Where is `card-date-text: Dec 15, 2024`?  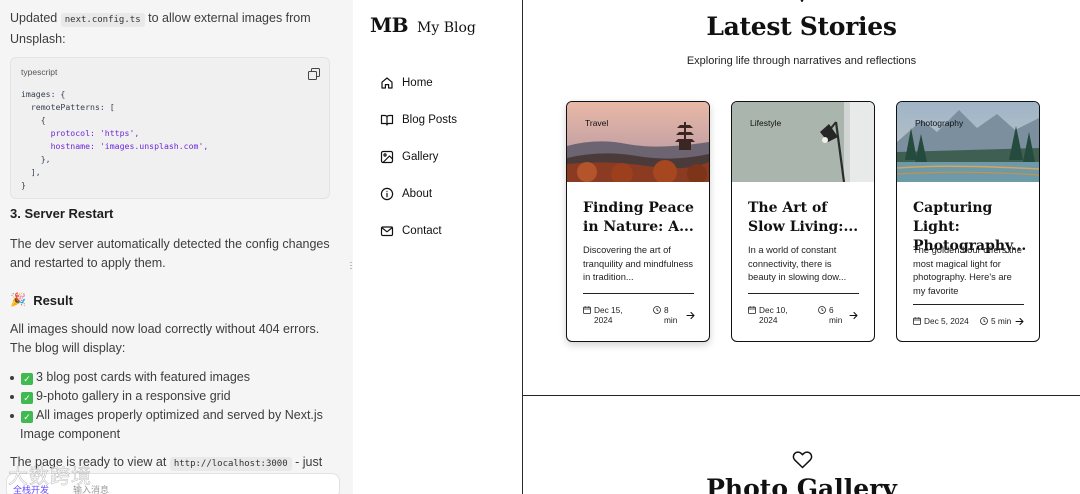 card-date-text: Dec 15, 2024 is located at coordinates (608, 315).